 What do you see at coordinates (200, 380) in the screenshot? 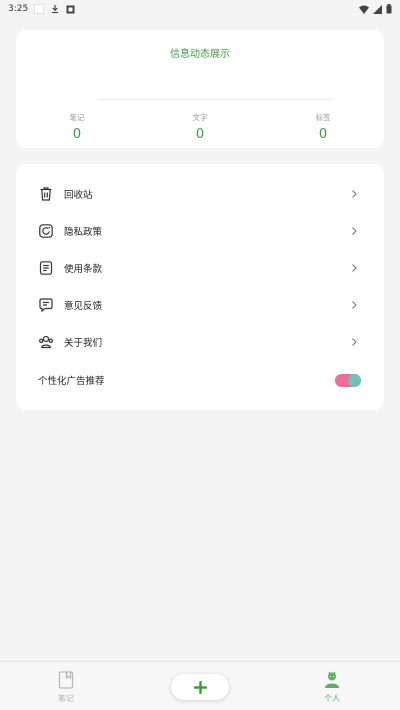
I see `personalized-ads-row: 个性化广告推荐` at bounding box center [200, 380].